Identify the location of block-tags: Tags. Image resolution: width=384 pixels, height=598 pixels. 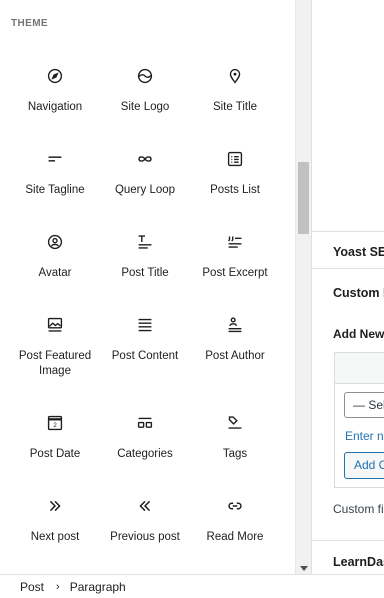
(235, 446).